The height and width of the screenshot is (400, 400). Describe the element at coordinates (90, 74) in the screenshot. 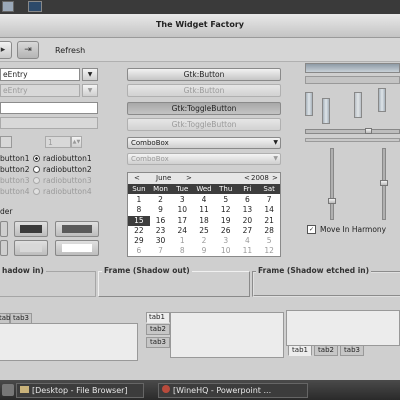

I see `entry-combo-button: ▼` at that location.